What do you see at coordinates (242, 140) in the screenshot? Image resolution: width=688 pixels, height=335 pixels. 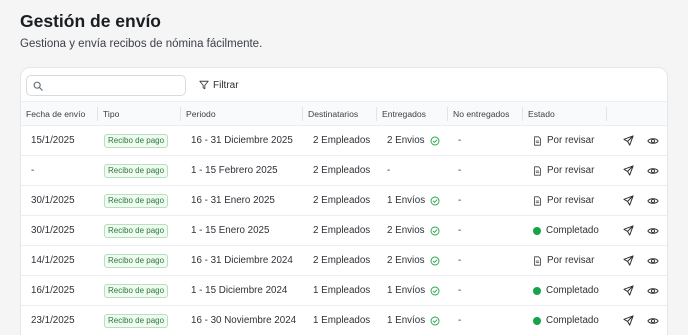 I see `cell-periodo: 16 - 31 Diciembre 2025` at bounding box center [242, 140].